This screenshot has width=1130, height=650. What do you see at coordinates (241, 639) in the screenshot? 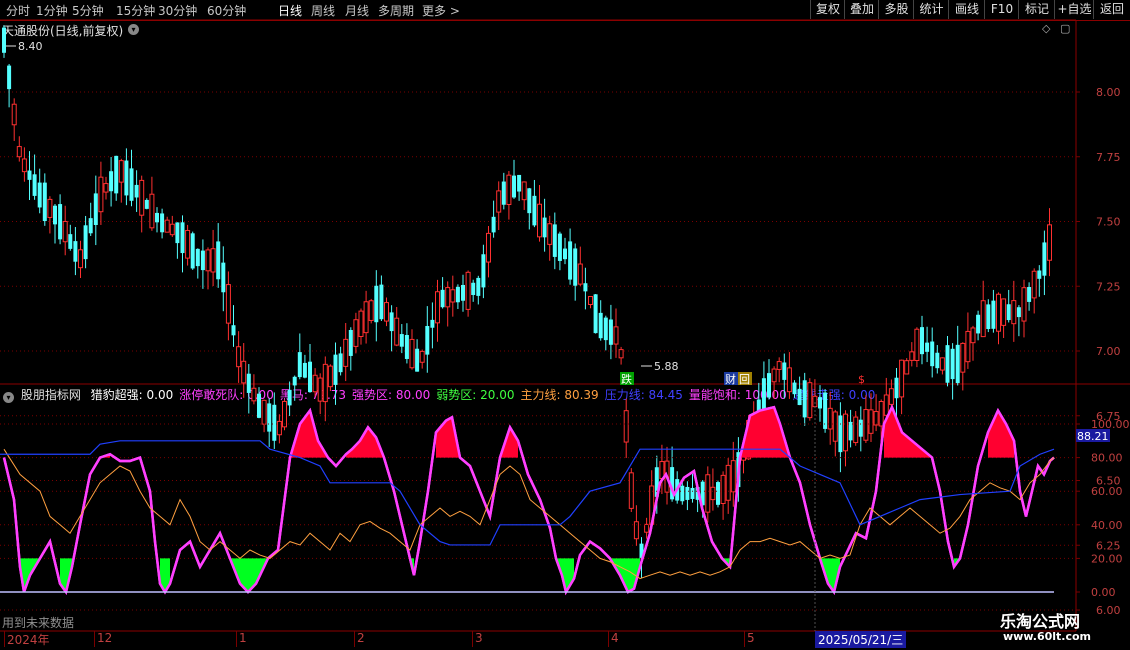
I see `date-tick-2: 1` at bounding box center [241, 639].